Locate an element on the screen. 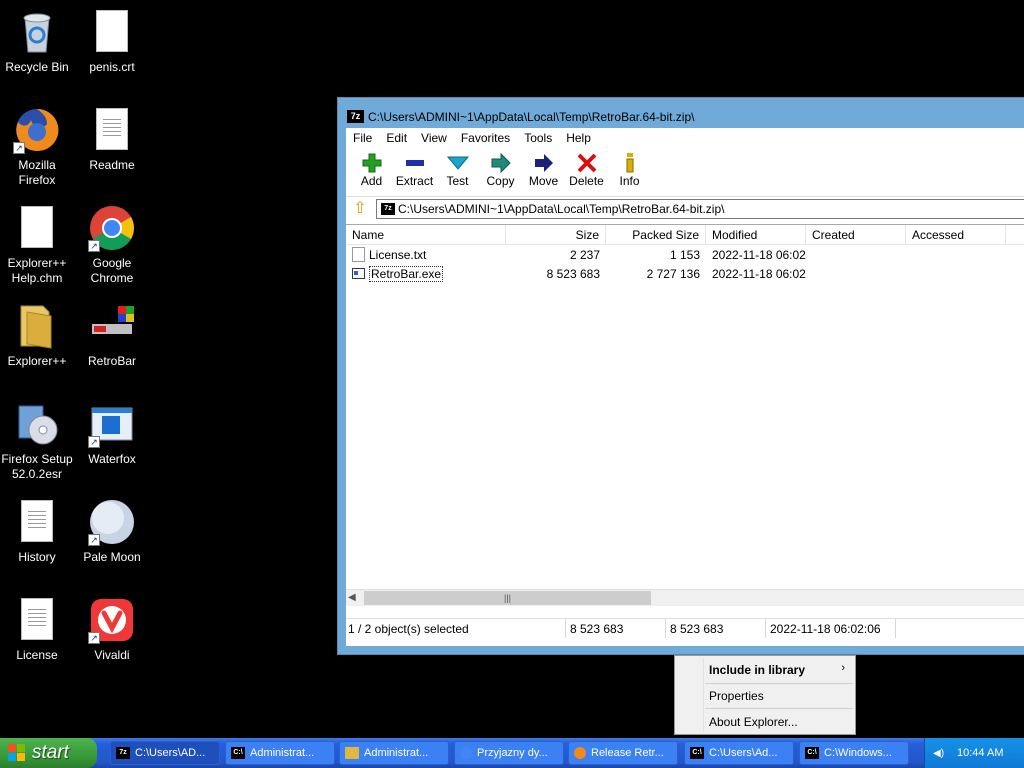  desktop-icon-waterfox: ↗ Waterfox is located at coordinates (112, 433).